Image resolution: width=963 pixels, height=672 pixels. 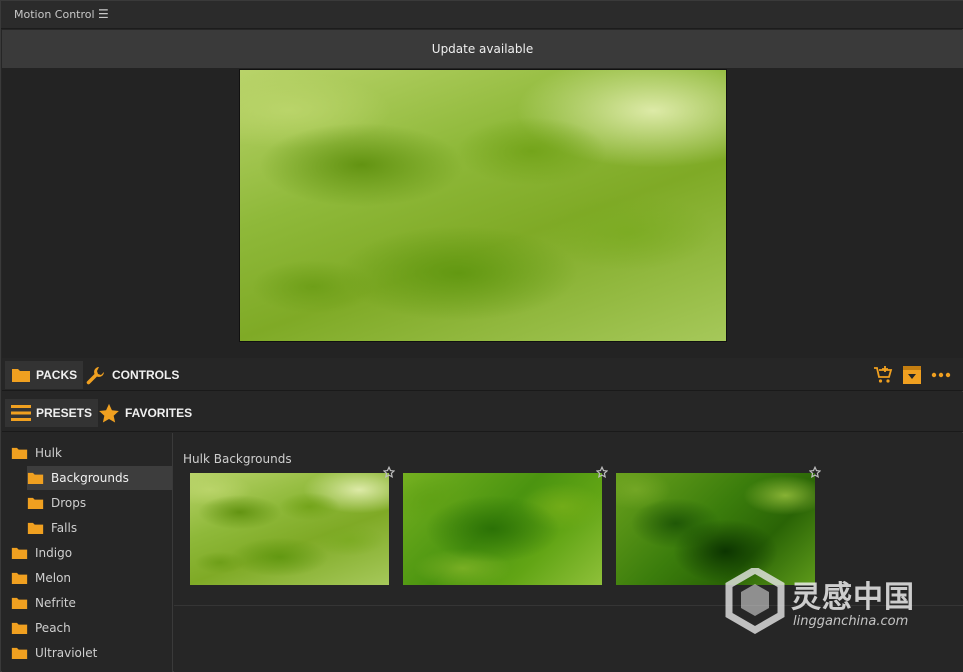 I want to click on cart-add-icon, so click(x=883, y=375).